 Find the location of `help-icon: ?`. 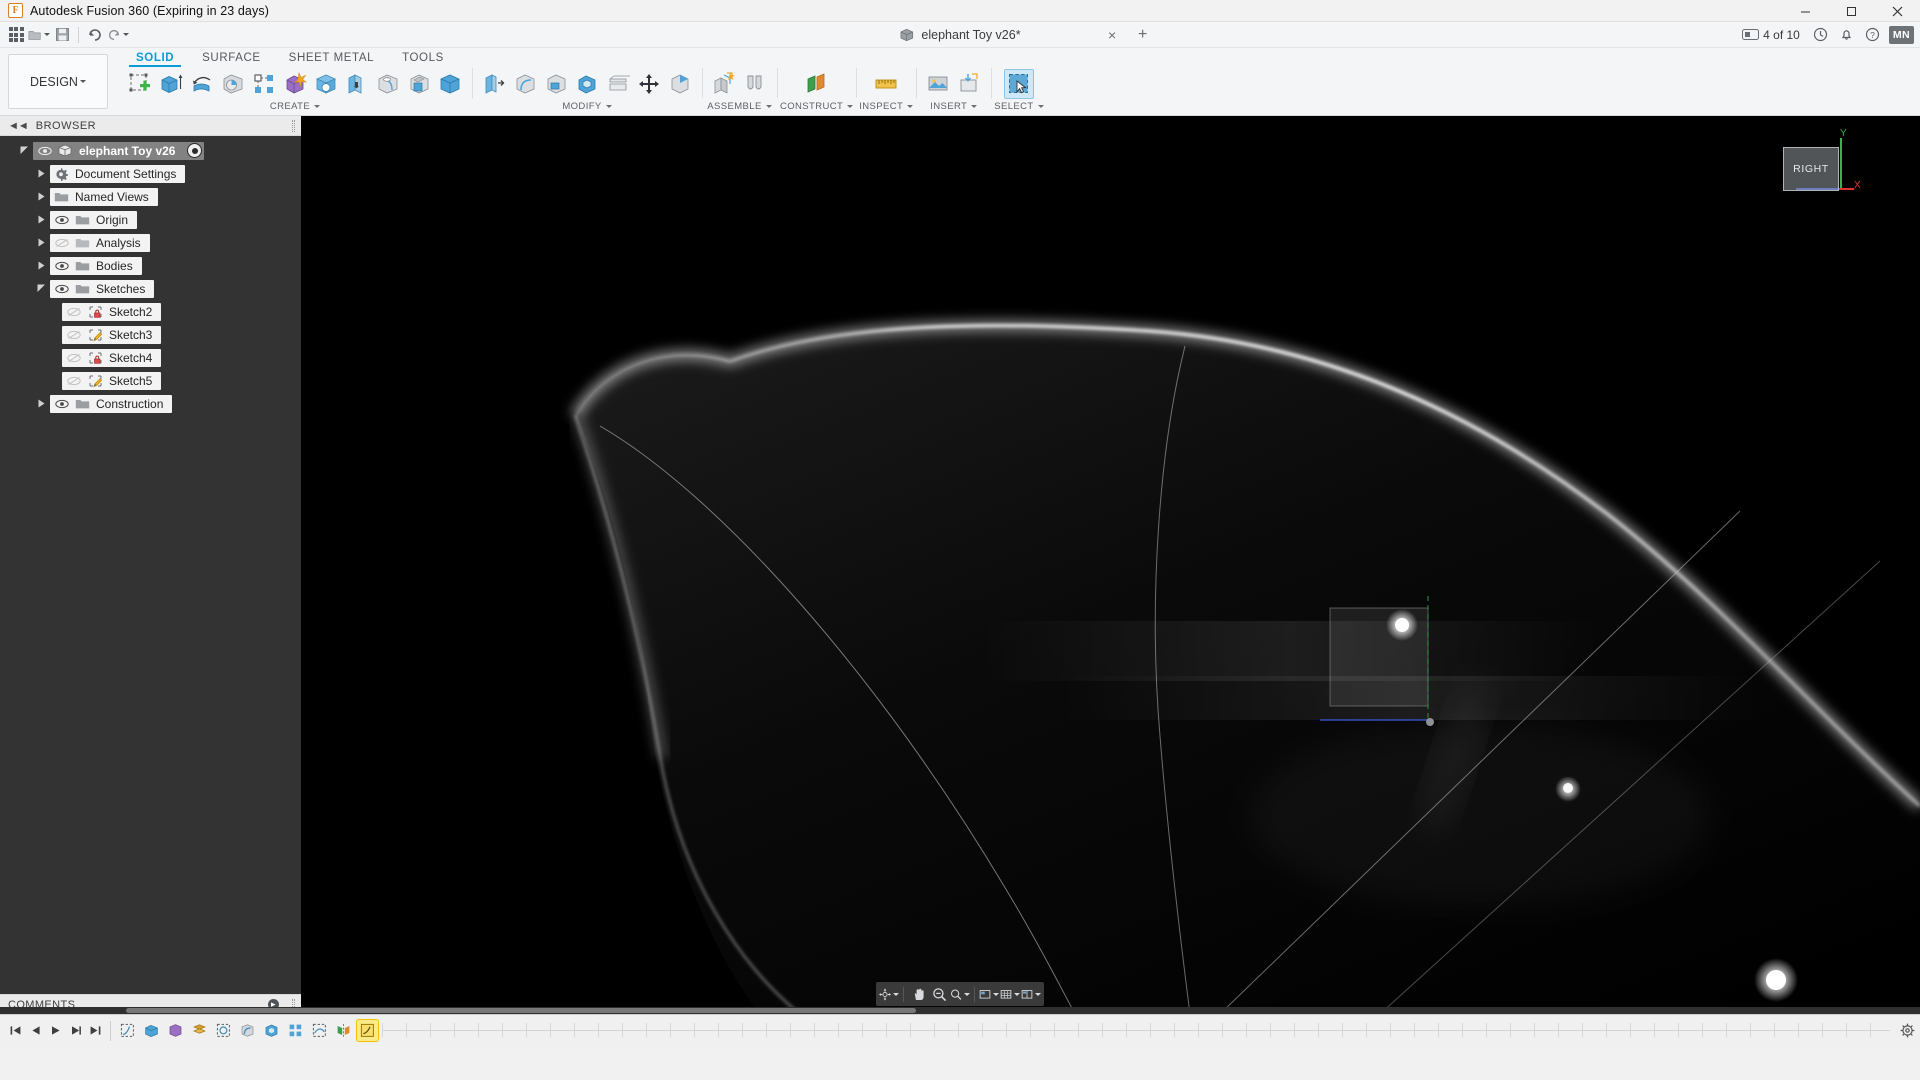

help-icon: ? is located at coordinates (1873, 35).